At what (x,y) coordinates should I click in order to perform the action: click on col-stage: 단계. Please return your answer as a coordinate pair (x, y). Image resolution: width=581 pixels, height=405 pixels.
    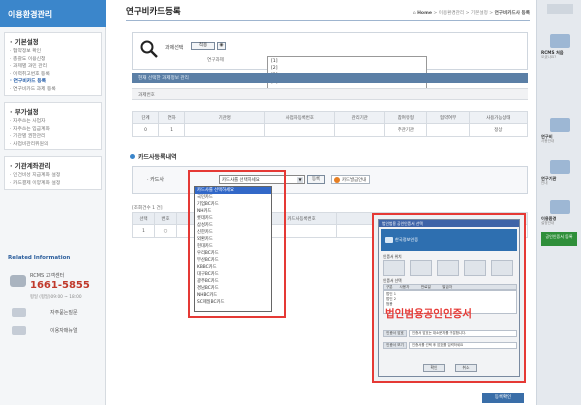
    Looking at the image, I should click on (145, 117).